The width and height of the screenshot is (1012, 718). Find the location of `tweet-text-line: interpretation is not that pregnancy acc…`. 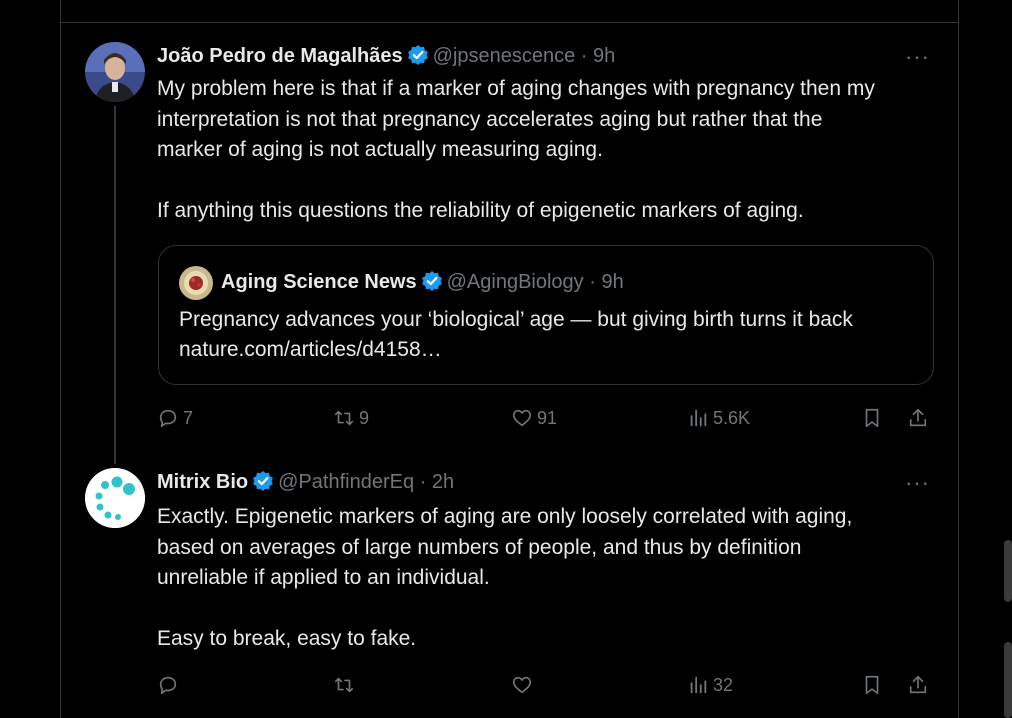

tweet-text-line: interpretation is not that pregnancy acc… is located at coordinates (490, 119).